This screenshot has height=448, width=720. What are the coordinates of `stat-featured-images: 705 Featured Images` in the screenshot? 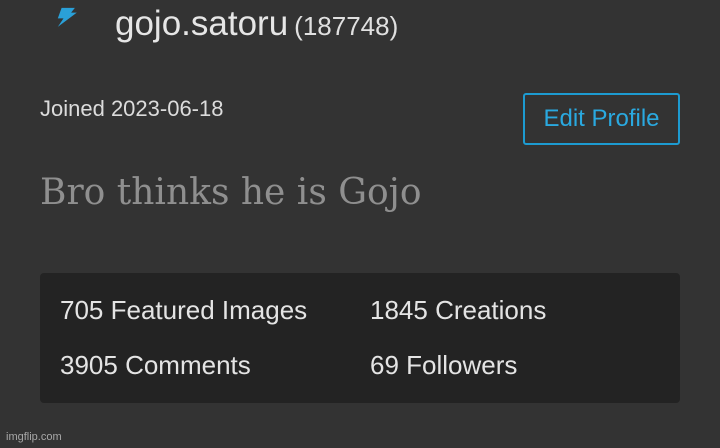 It's located at (183, 310).